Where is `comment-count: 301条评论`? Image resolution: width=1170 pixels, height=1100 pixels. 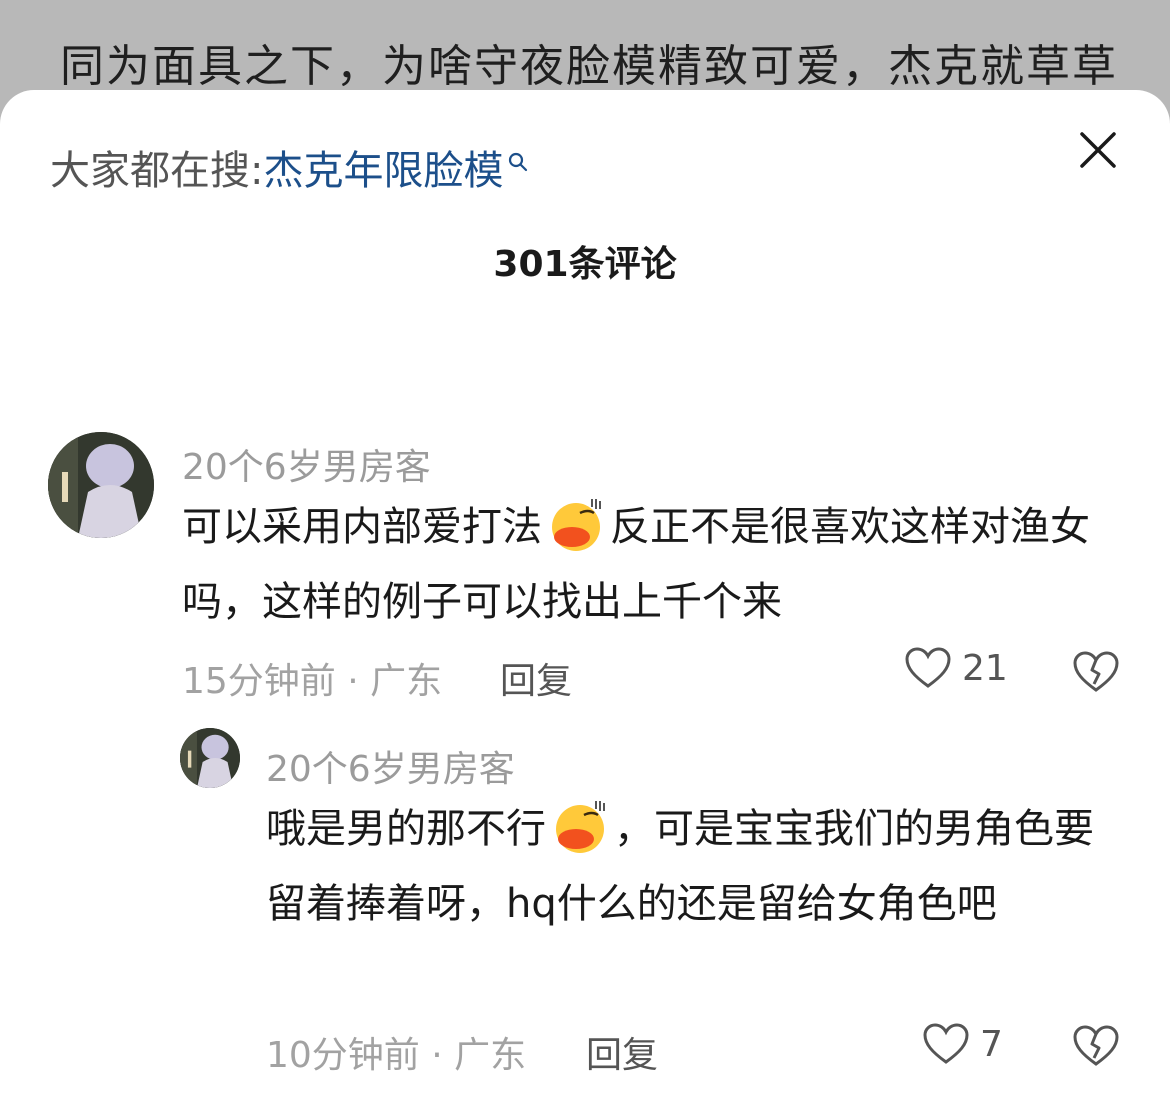
comment-count: 301条评论 is located at coordinates (585, 264).